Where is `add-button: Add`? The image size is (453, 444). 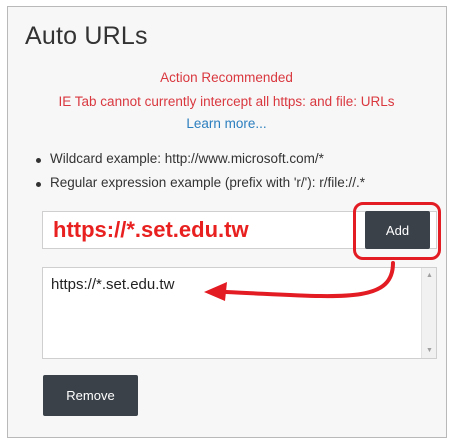 add-button: Add is located at coordinates (397, 230).